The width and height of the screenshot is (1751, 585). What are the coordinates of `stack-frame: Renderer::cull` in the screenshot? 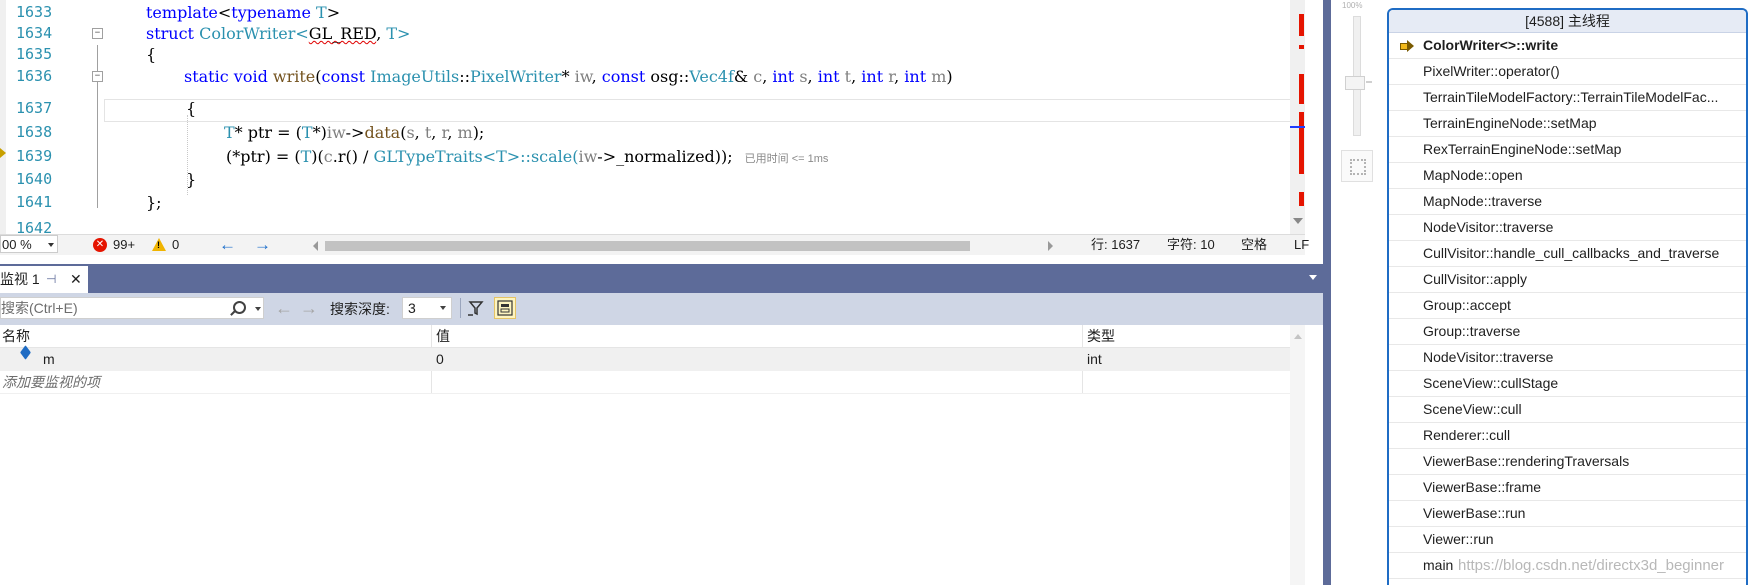 It's located at (1567, 436).